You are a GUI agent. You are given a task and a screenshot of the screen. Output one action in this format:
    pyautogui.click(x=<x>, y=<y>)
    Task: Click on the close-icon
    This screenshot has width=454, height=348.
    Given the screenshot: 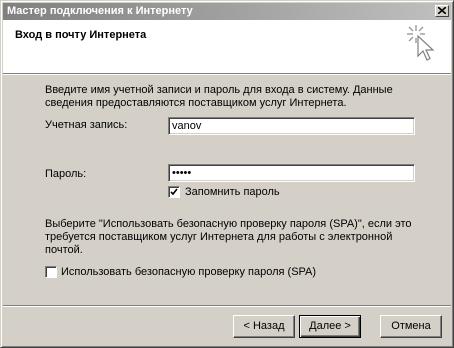 What is the action you would take?
    pyautogui.click(x=442, y=10)
    